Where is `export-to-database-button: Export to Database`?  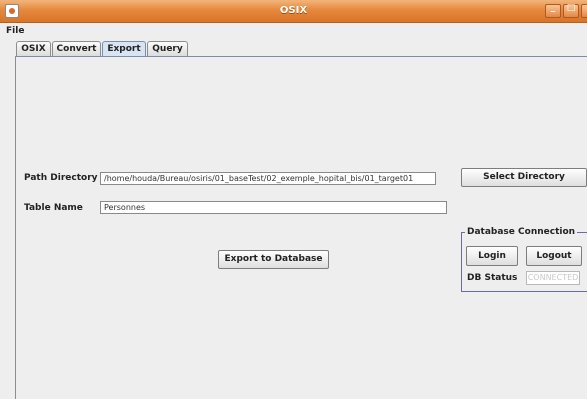 export-to-database-button: Export to Database is located at coordinates (273, 259).